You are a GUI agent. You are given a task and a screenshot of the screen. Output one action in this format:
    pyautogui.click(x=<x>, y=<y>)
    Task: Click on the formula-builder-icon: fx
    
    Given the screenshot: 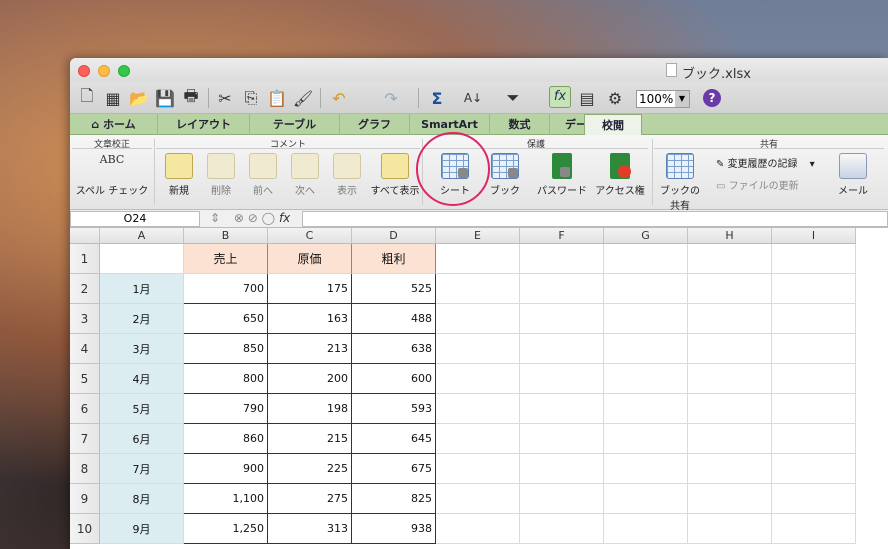 What is the action you would take?
    pyautogui.click(x=560, y=97)
    